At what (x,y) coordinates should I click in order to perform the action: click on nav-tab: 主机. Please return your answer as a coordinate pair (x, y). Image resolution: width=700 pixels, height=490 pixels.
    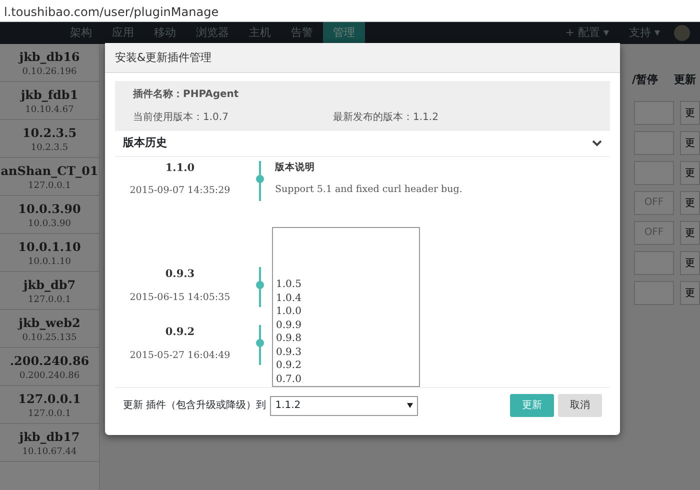
    Looking at the image, I should click on (260, 33).